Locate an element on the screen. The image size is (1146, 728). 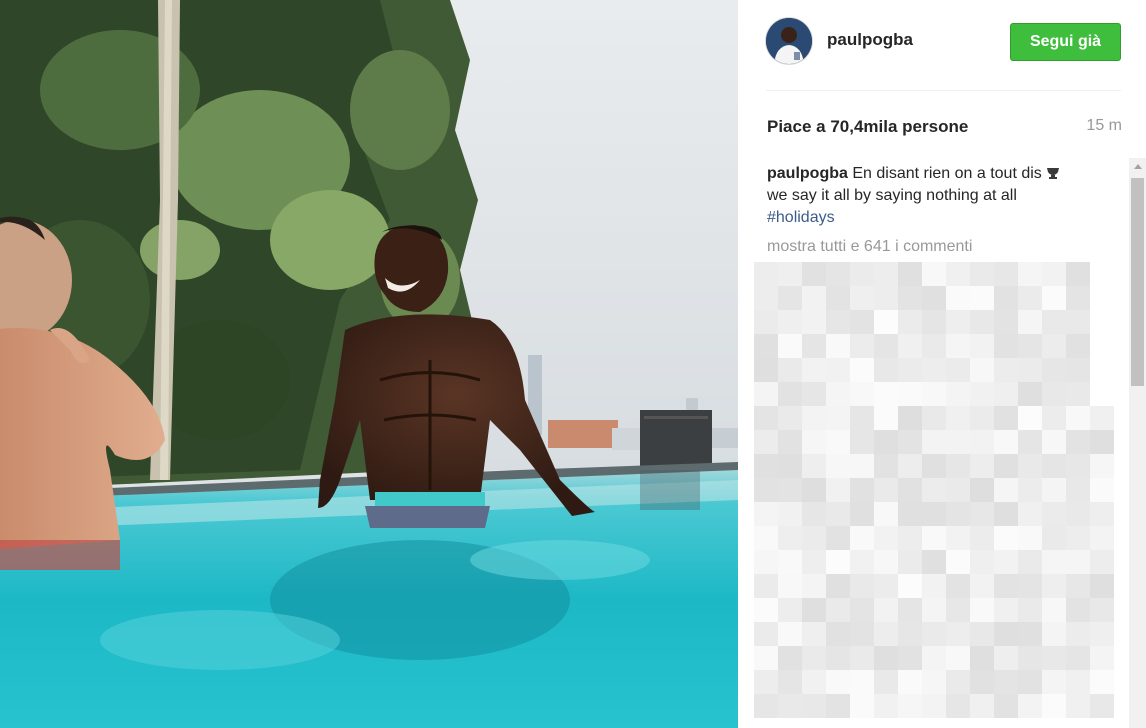
hashtag-link: #holidays is located at coordinates (939, 218).